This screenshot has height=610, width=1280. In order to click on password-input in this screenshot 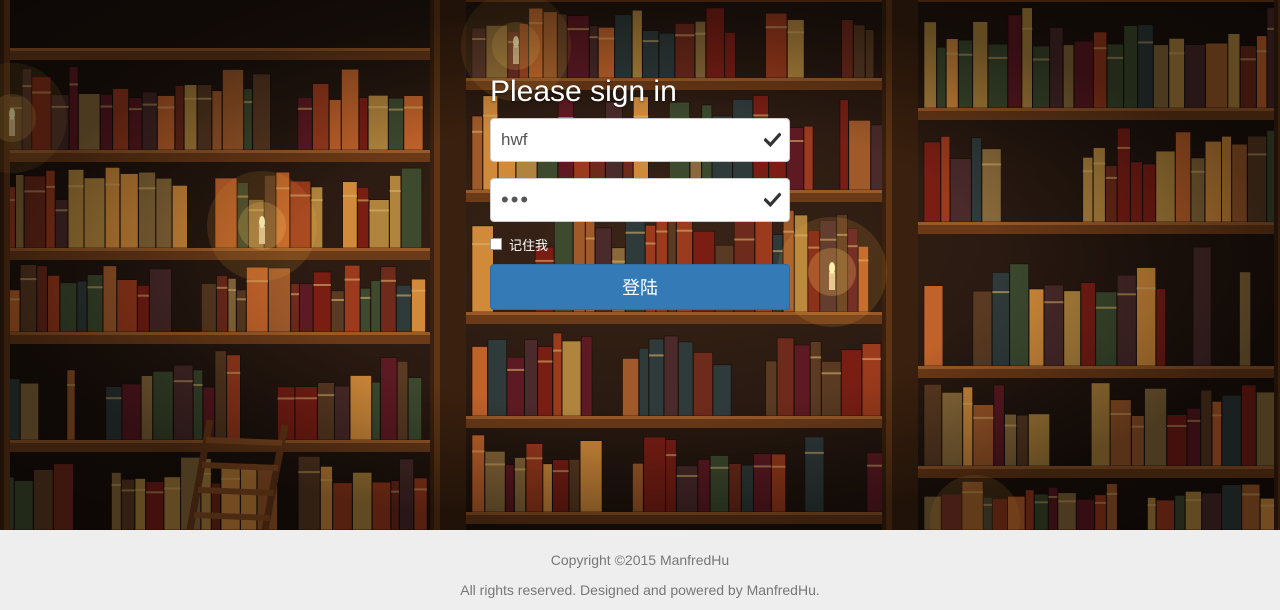, I will do `click(640, 200)`.